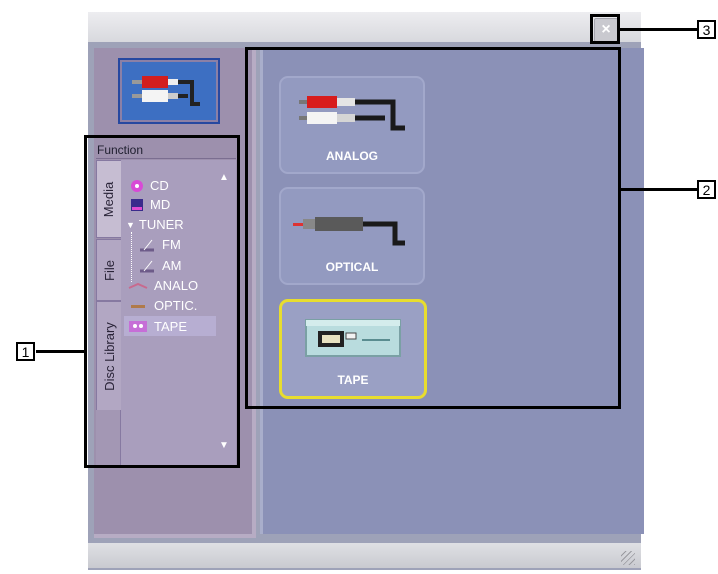 This screenshot has width=718, height=574. I want to click on callout-number-2: 2, so click(706, 189).